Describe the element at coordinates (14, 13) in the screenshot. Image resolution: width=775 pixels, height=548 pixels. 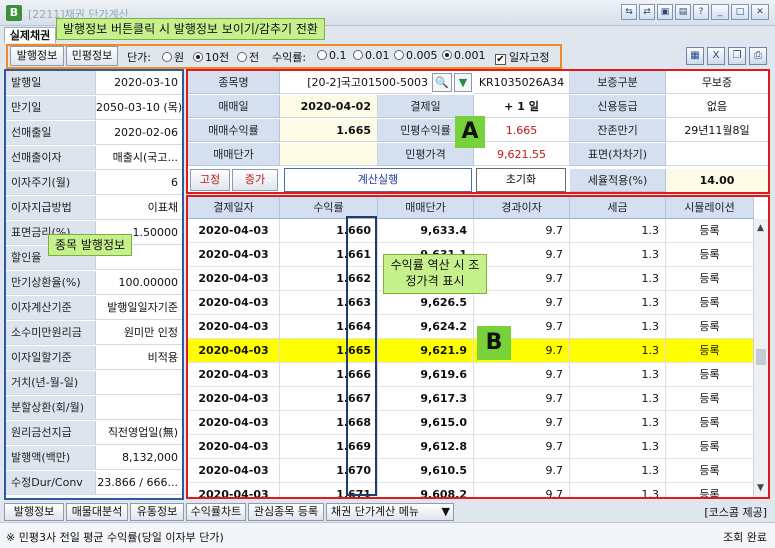
I see `app-icon: B` at that location.